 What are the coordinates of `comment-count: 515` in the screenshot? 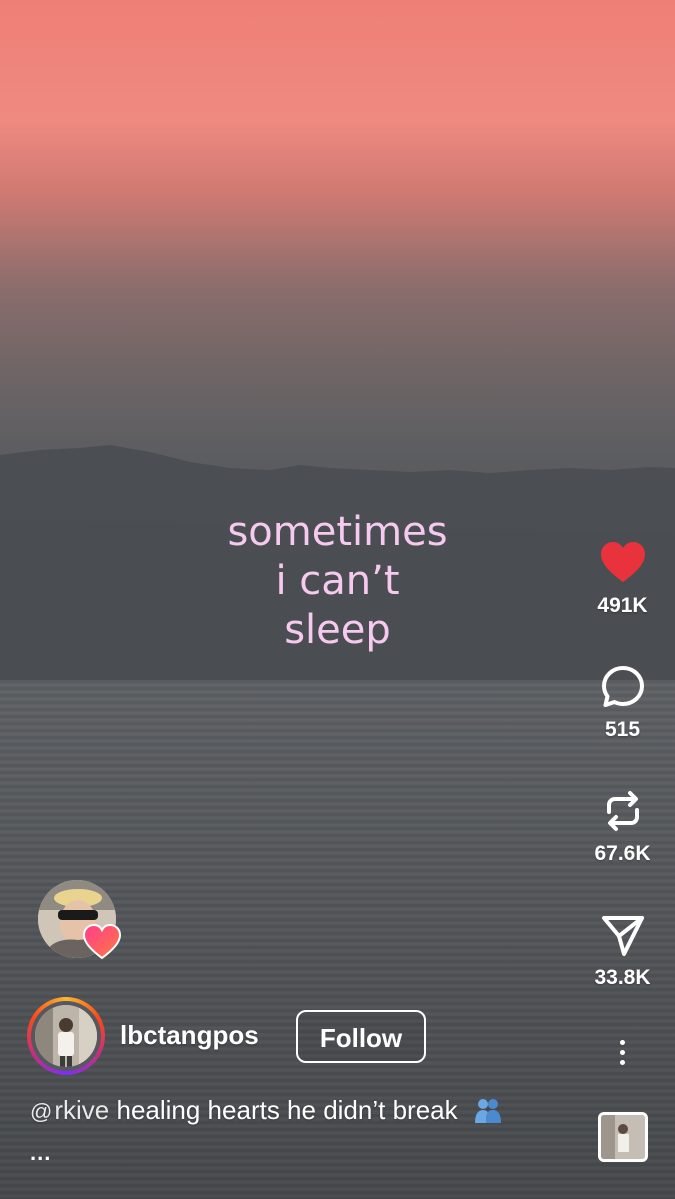 It's located at (622, 729).